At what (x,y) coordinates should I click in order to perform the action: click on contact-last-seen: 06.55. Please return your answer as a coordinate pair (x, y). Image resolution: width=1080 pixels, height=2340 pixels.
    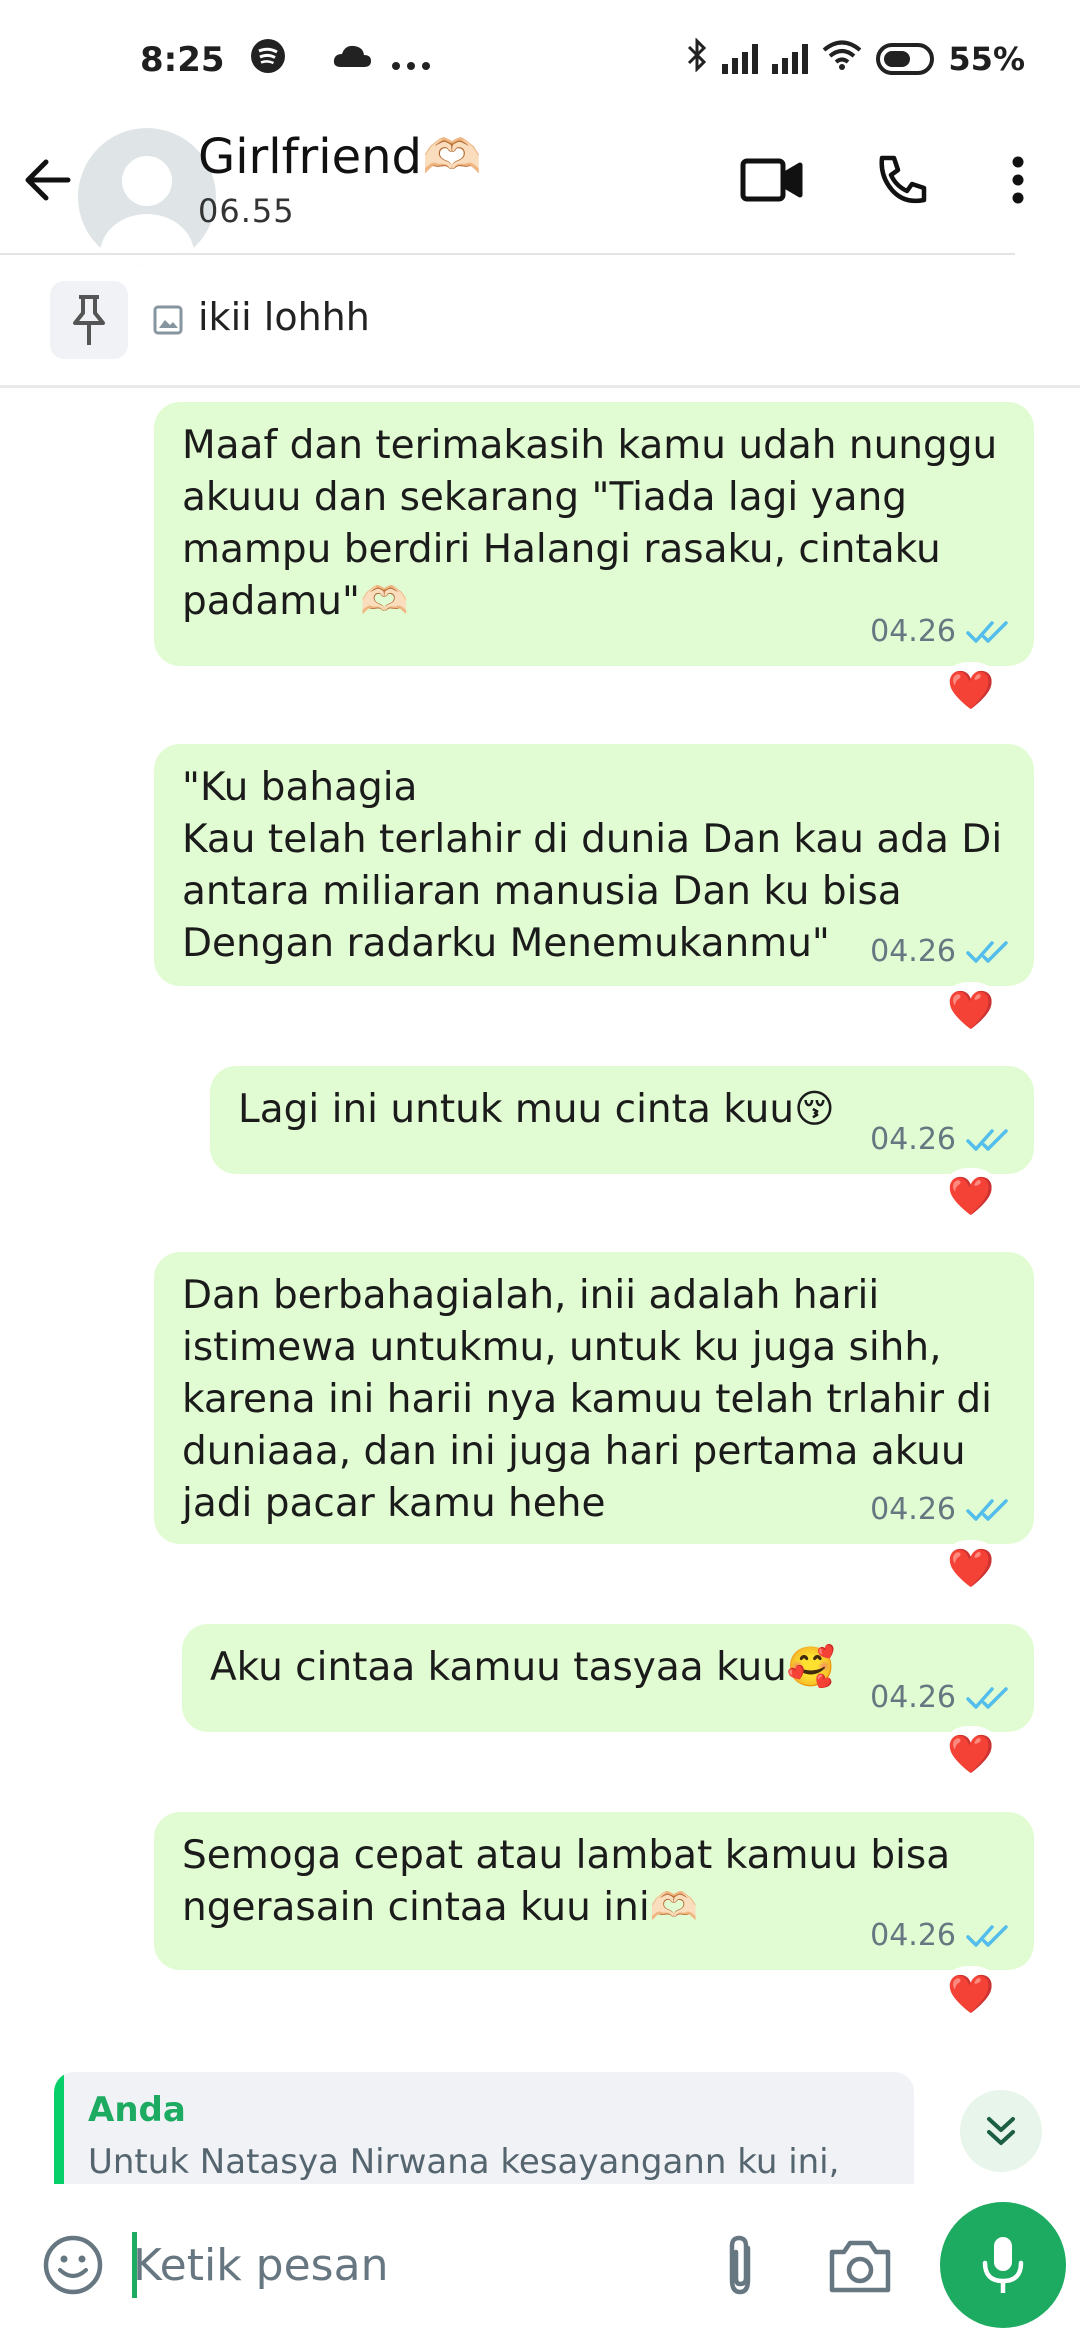
    Looking at the image, I should click on (246, 211).